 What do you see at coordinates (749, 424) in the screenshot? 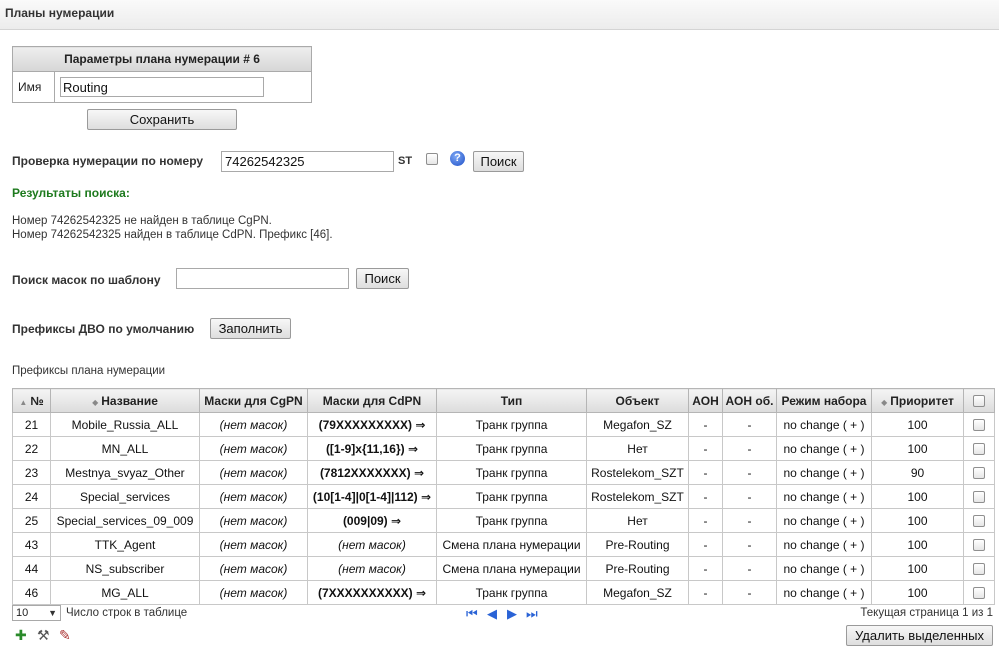
I see `cell-aon-ob: -` at bounding box center [749, 424].